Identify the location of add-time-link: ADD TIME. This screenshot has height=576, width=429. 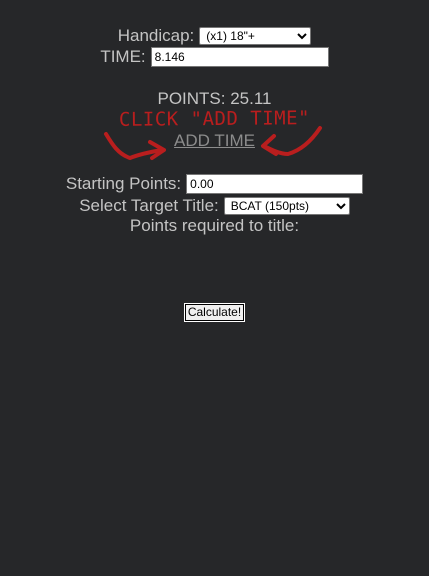
(214, 141).